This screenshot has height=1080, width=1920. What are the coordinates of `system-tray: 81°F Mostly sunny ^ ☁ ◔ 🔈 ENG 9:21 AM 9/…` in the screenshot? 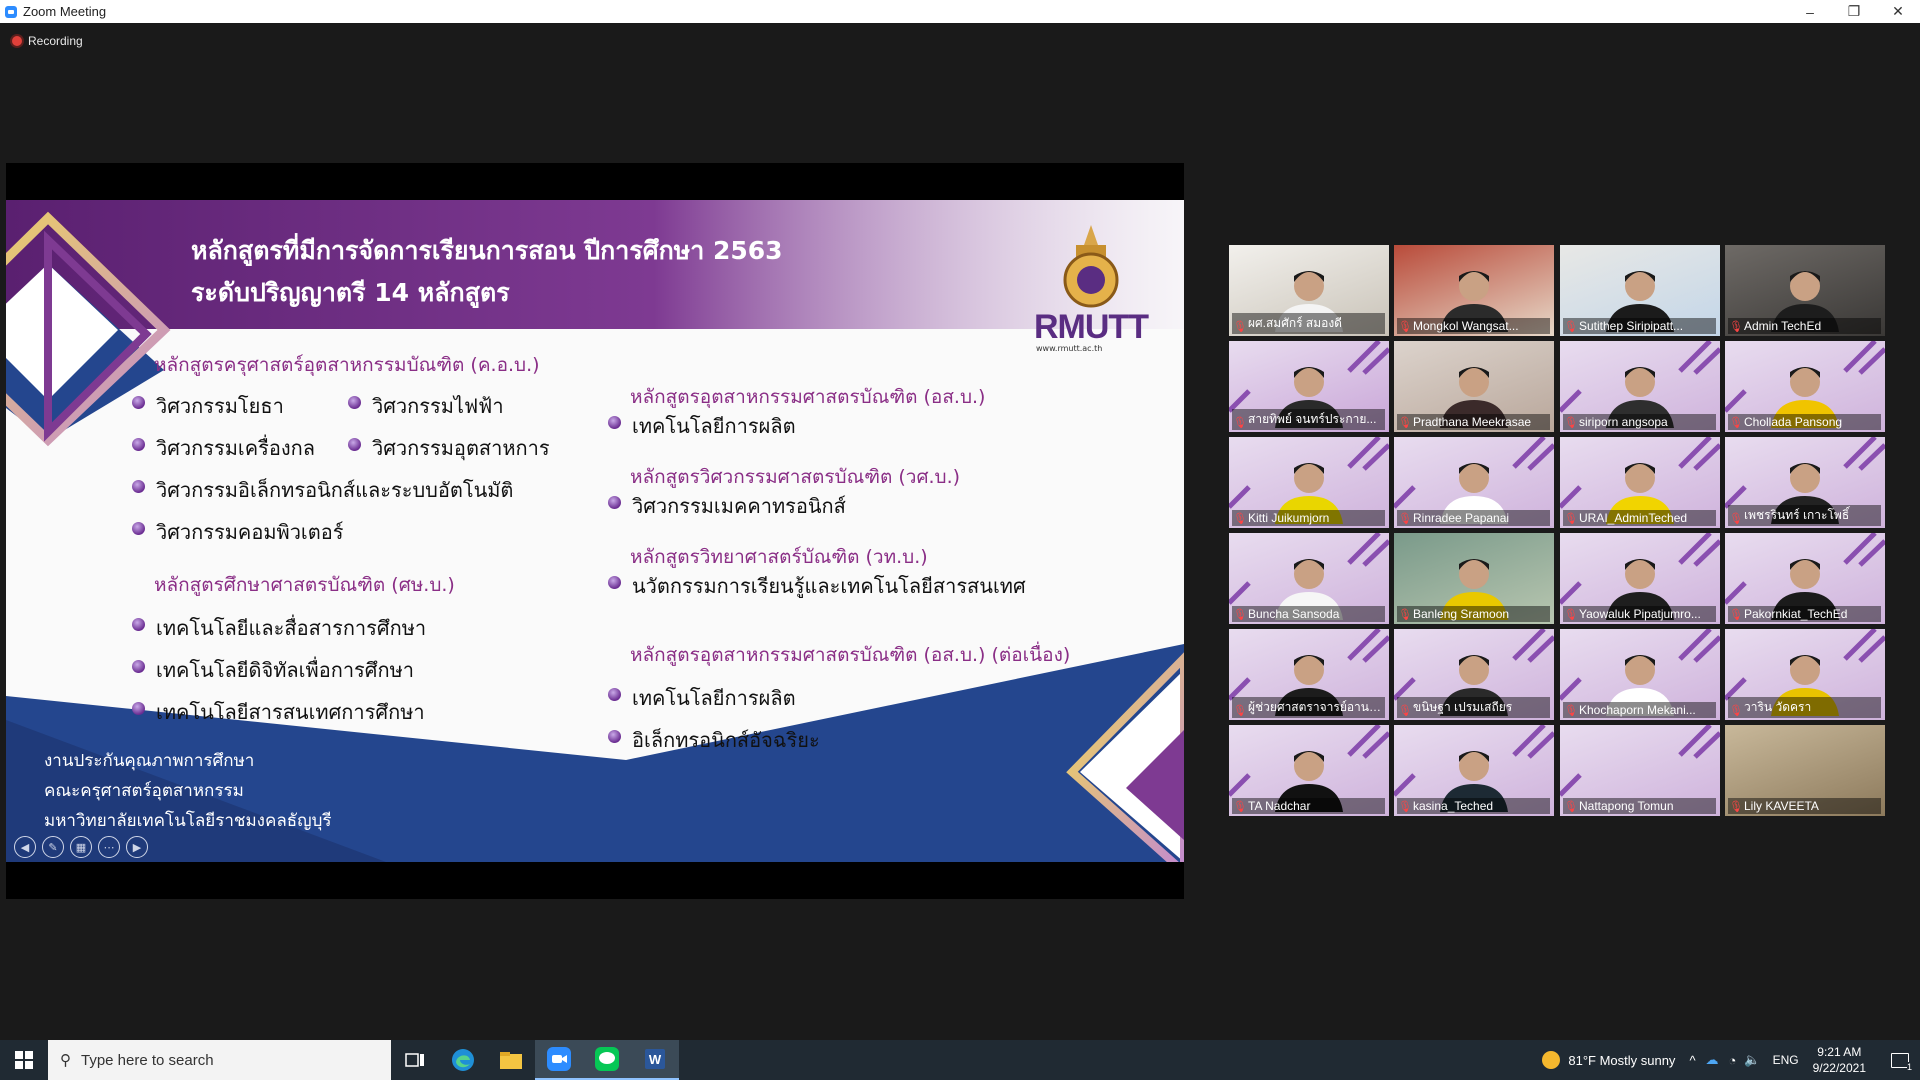 It's located at (1731, 1060).